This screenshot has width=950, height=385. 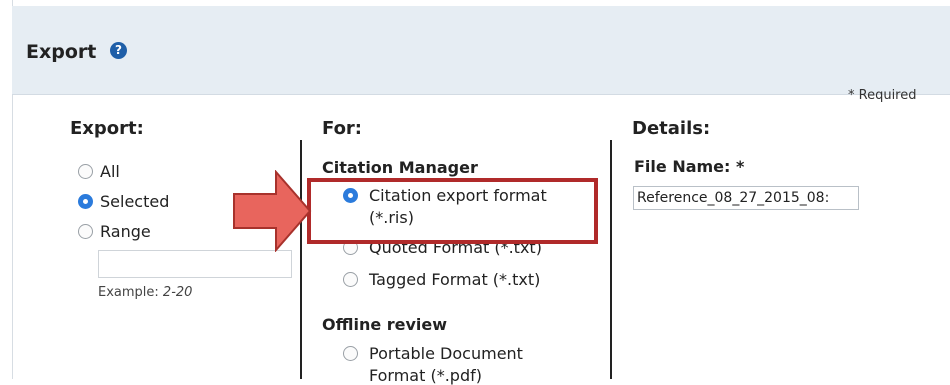 What do you see at coordinates (385, 324) in the screenshot?
I see `offline-review-heading: Offline review` at bounding box center [385, 324].